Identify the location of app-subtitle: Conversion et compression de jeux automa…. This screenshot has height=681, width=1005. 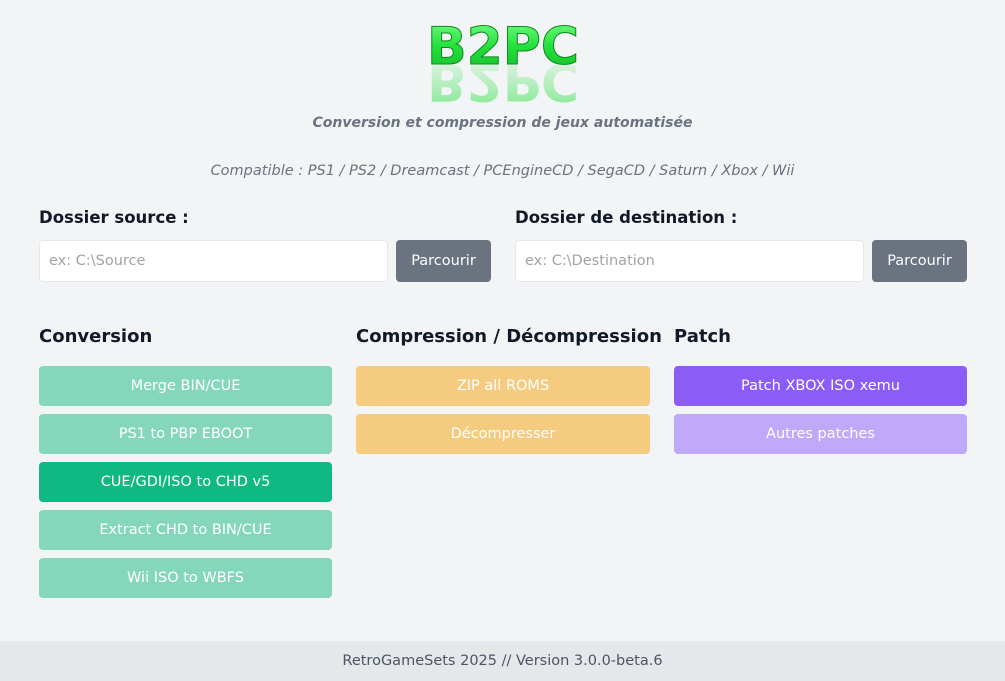
(502, 123).